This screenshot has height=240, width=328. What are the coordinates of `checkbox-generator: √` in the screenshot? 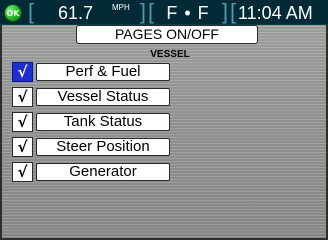 It's located at (22, 172).